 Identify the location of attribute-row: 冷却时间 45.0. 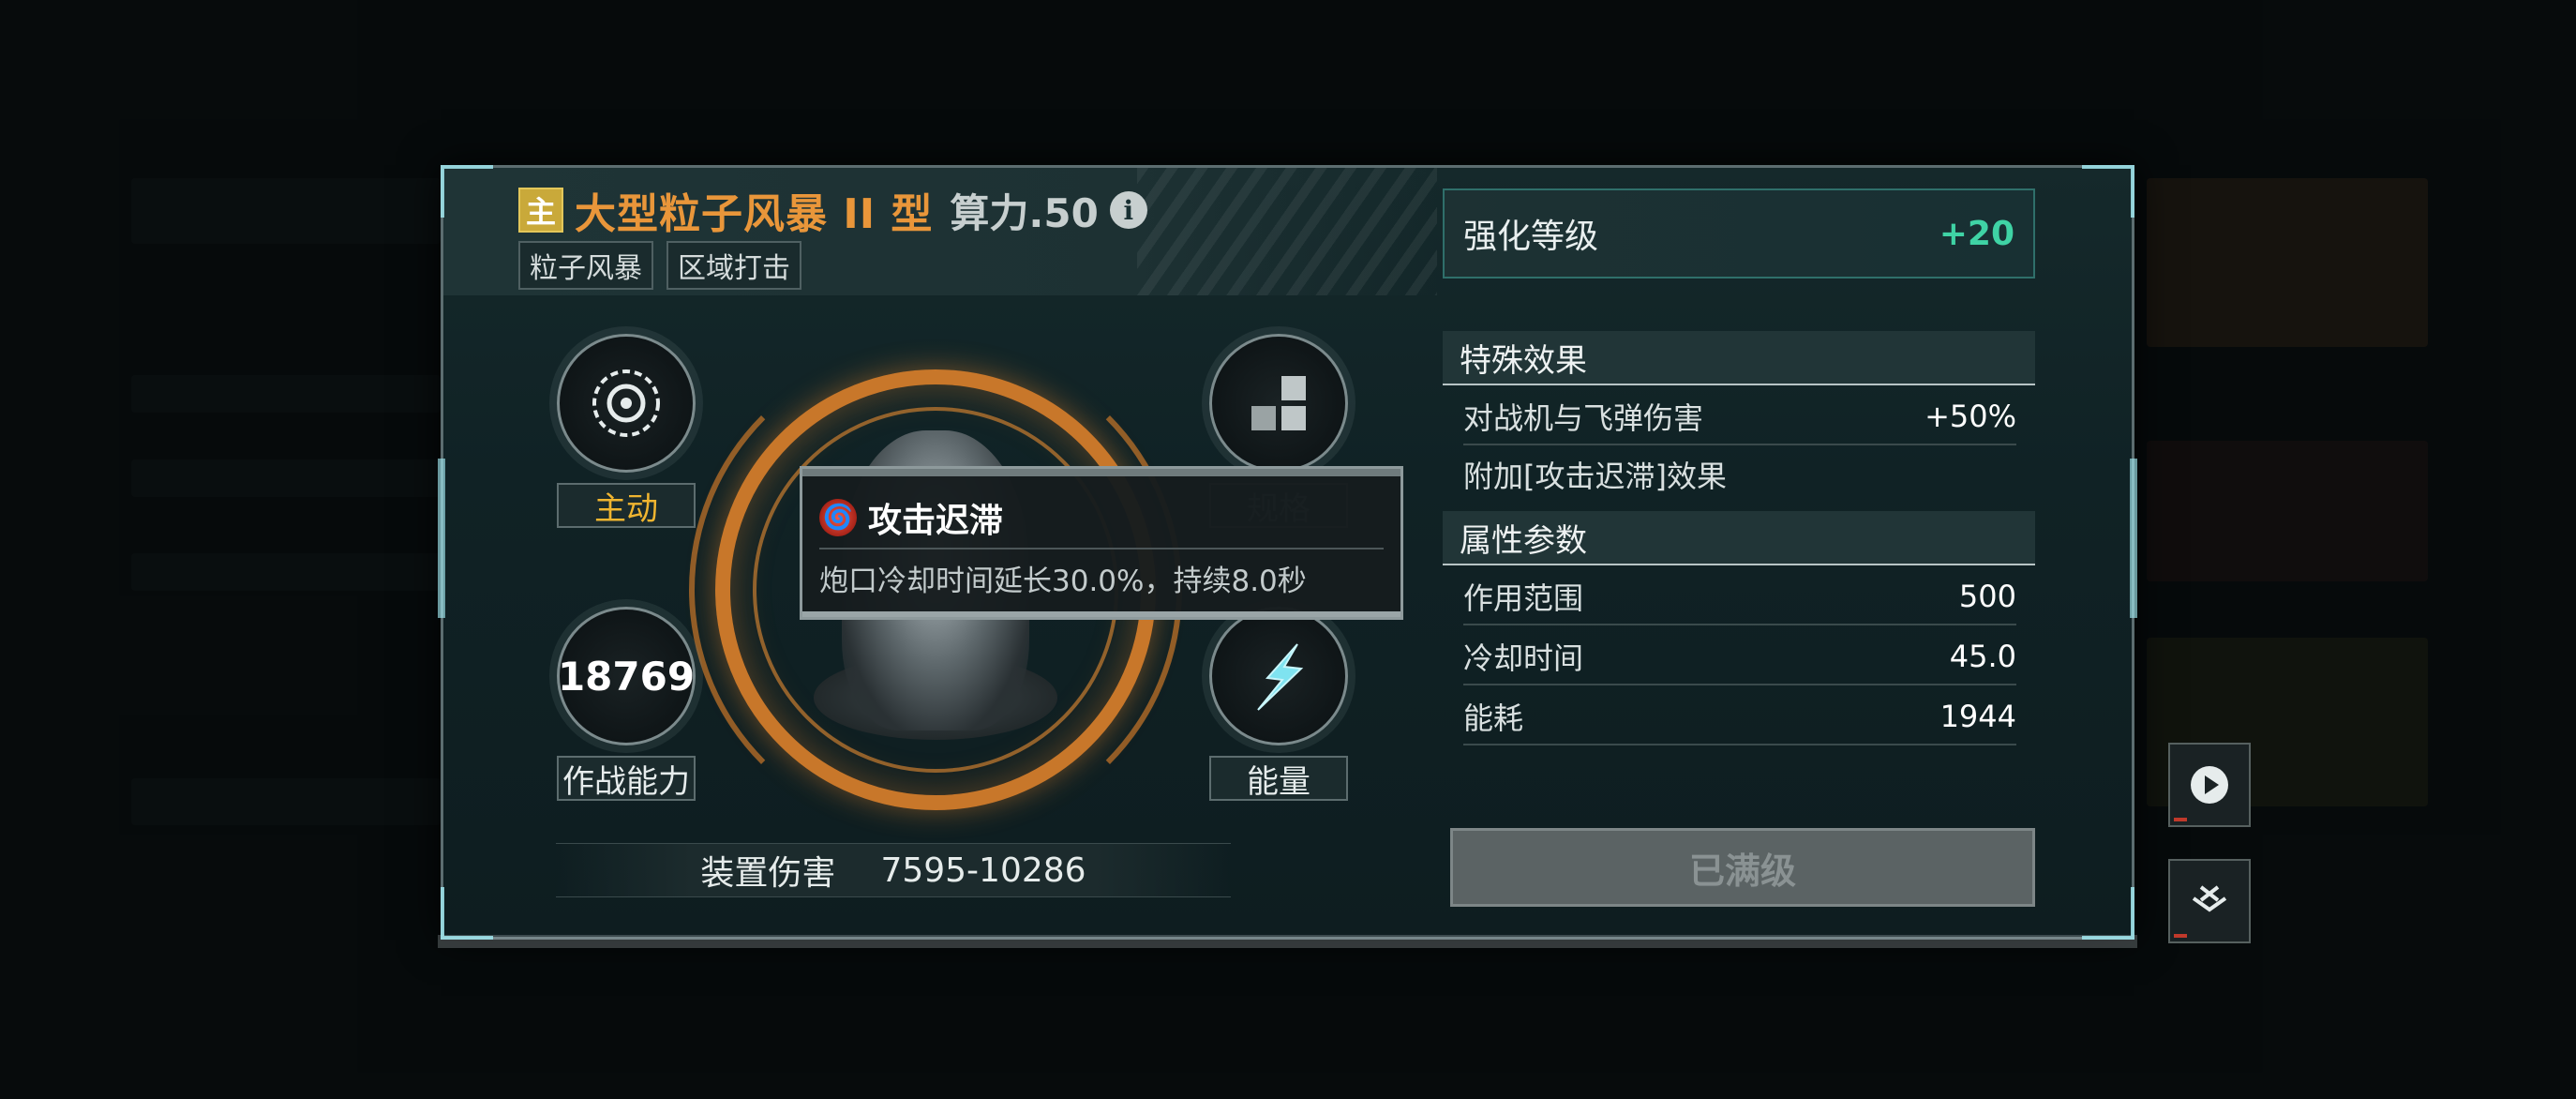
(1739, 656).